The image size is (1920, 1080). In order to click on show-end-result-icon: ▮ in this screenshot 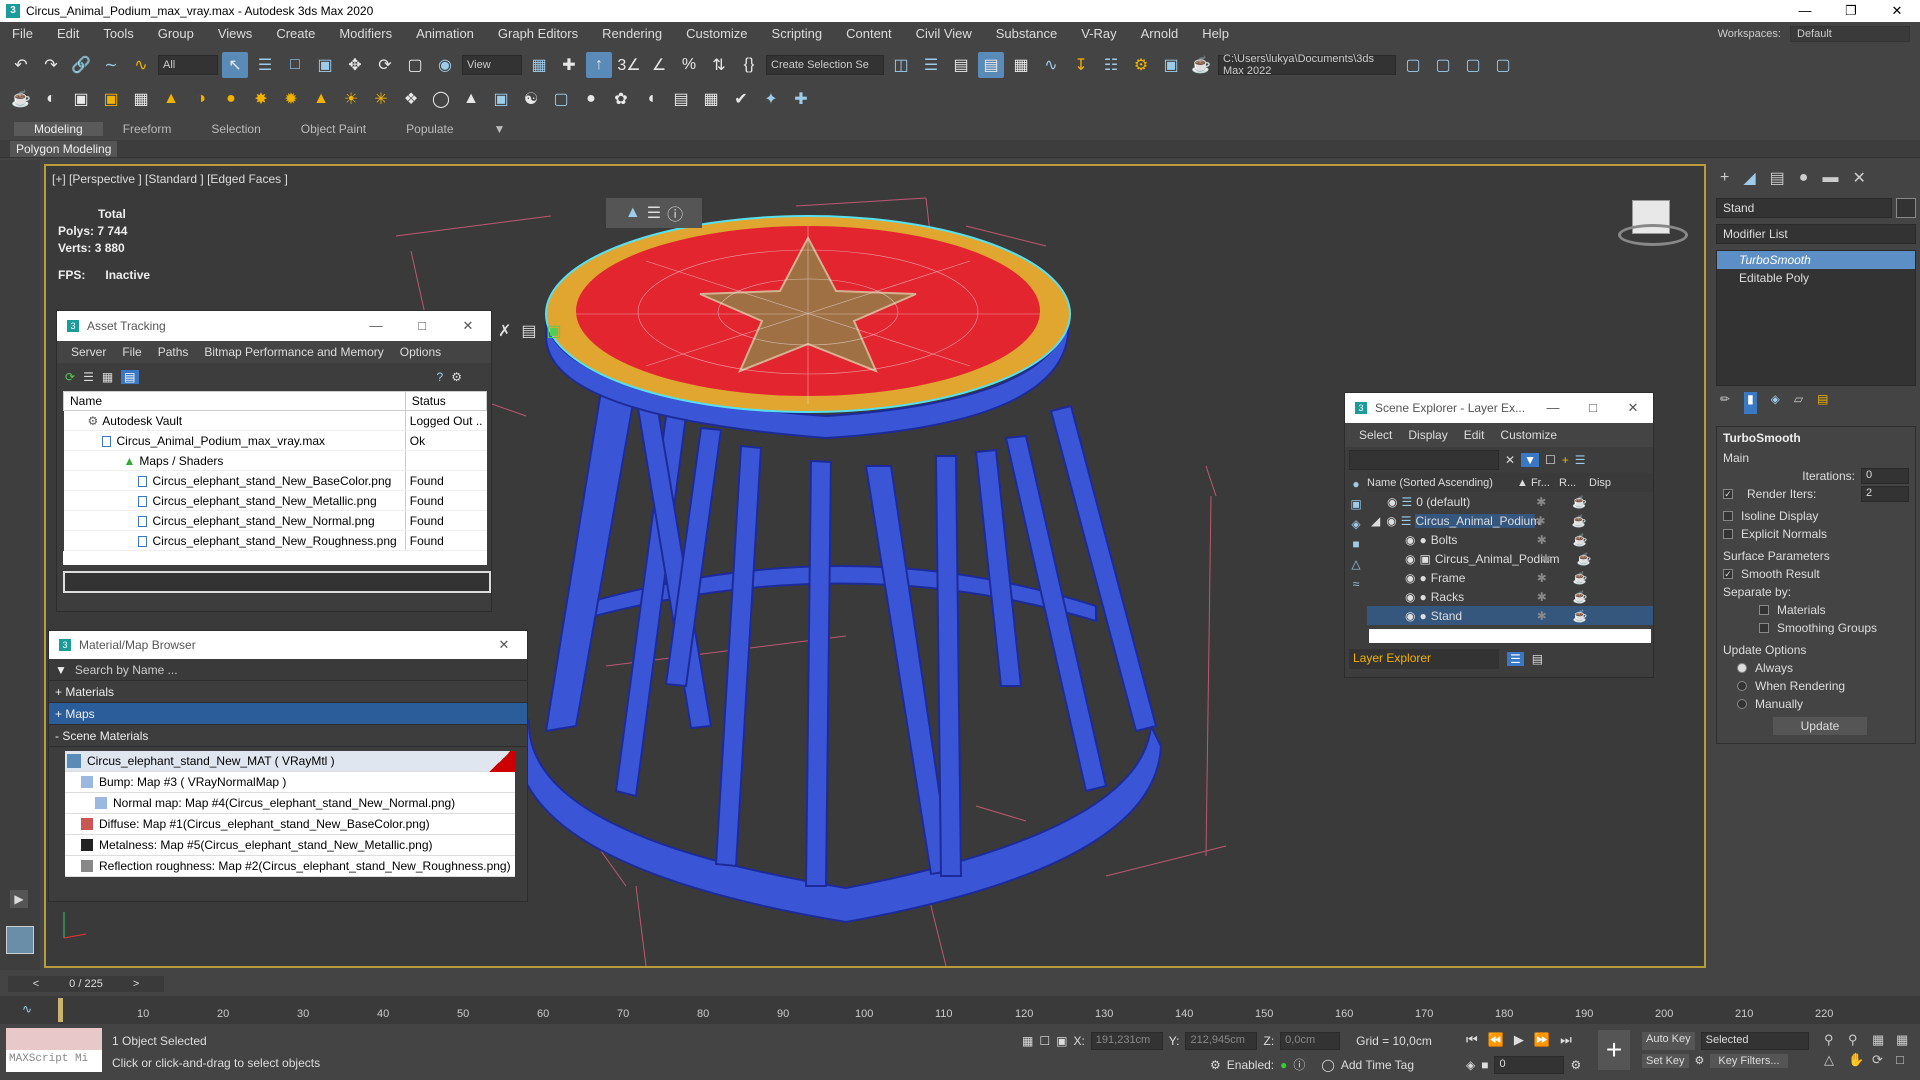, I will do `click(1750, 403)`.